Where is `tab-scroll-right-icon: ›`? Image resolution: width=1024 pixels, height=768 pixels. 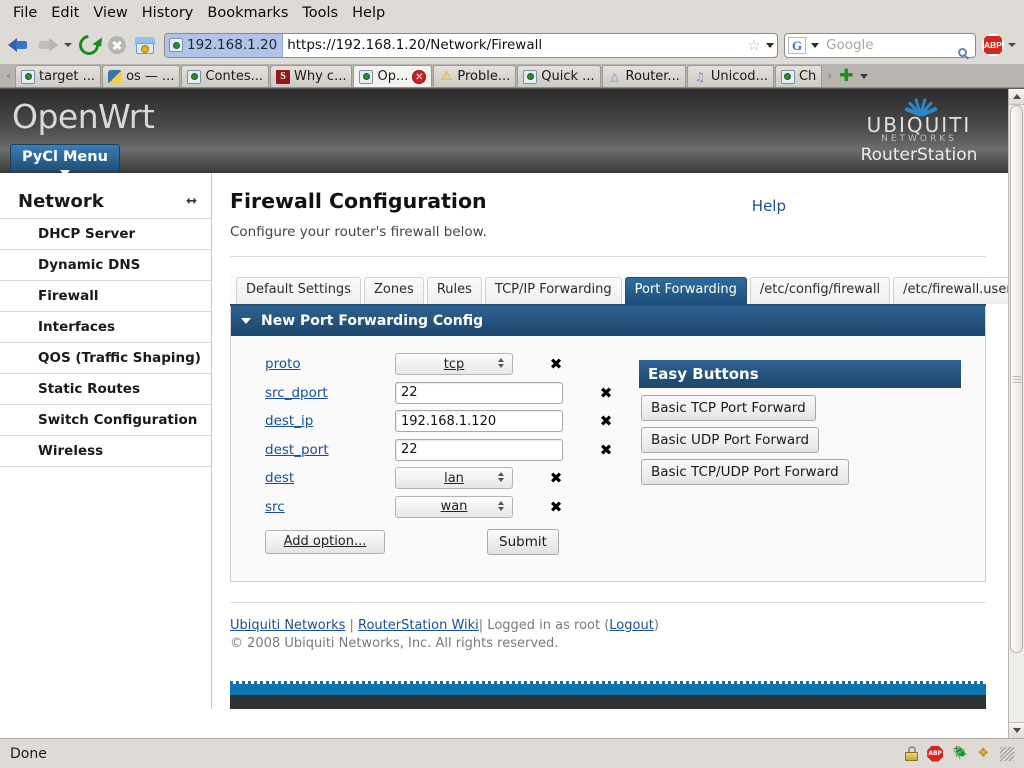 tab-scroll-right-icon: › is located at coordinates (829, 76).